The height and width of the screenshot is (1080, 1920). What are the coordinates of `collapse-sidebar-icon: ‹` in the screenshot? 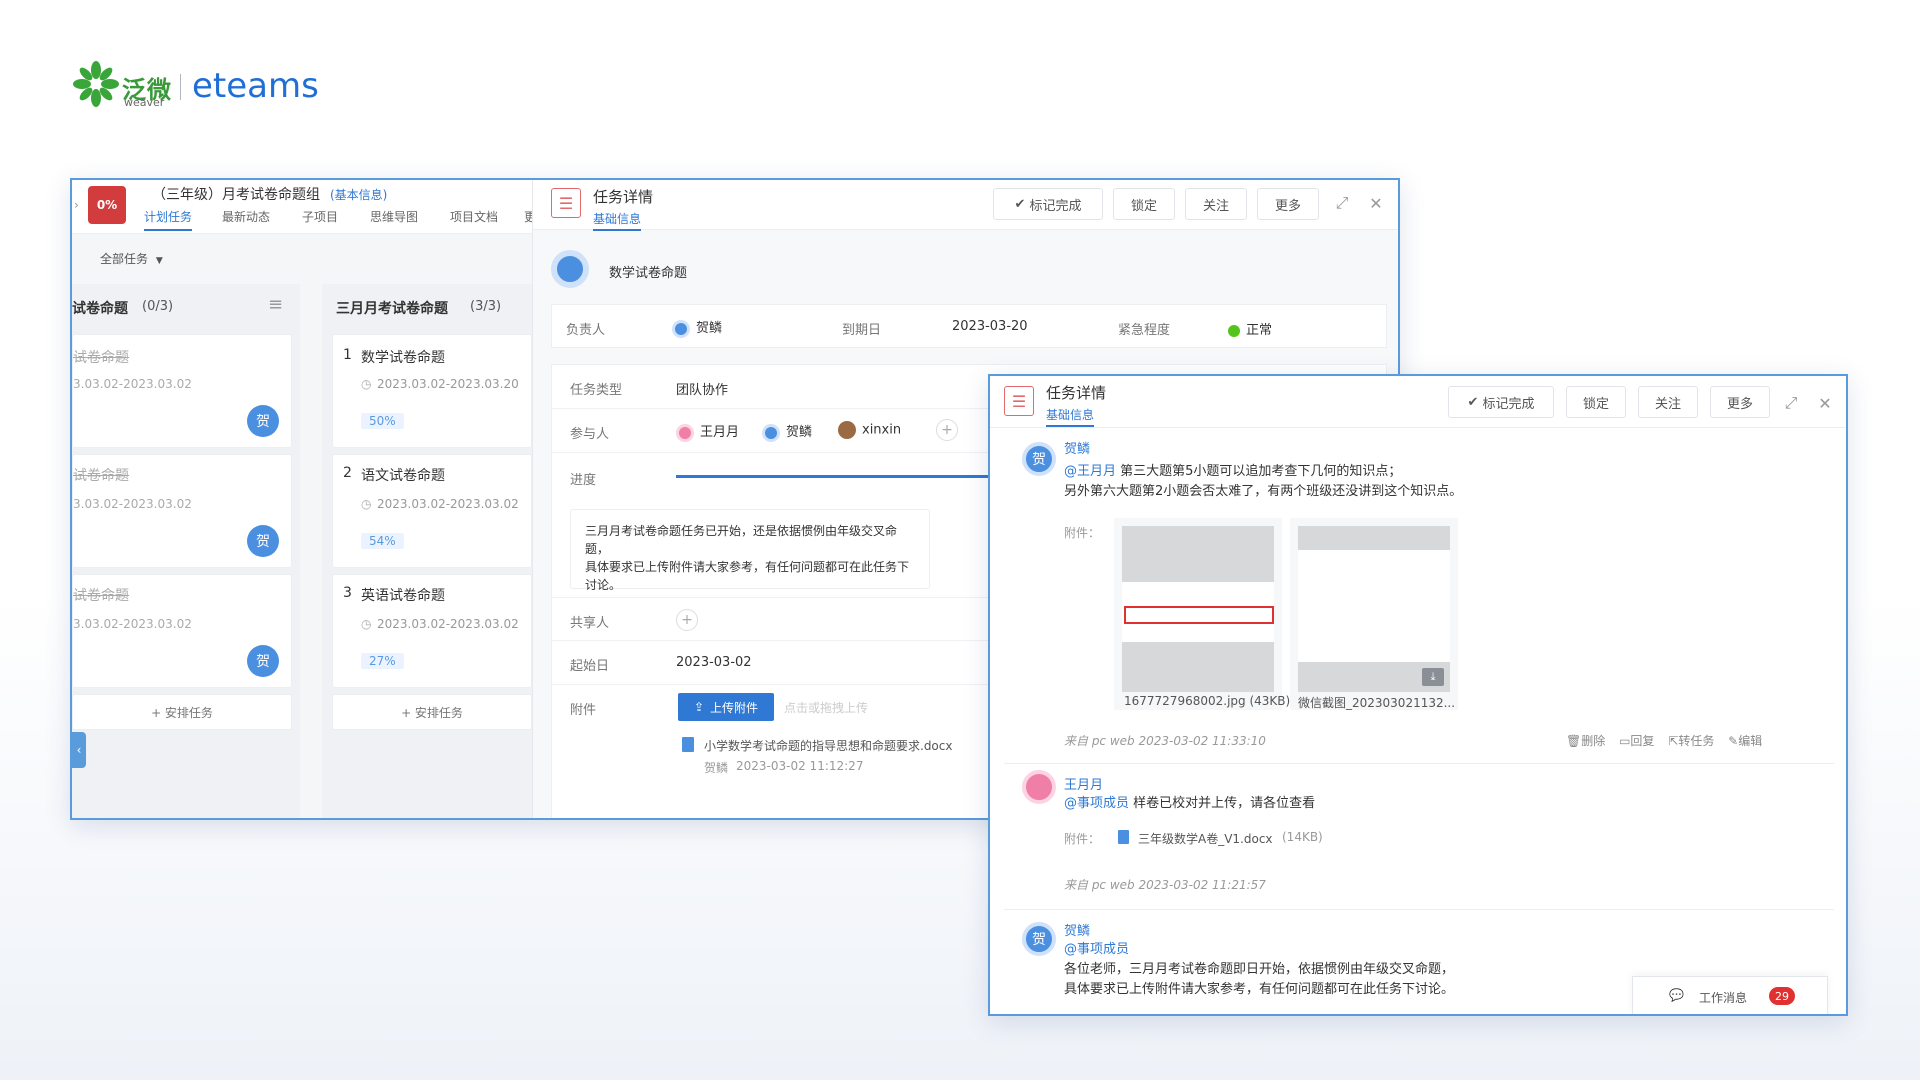 It's located at (79, 750).